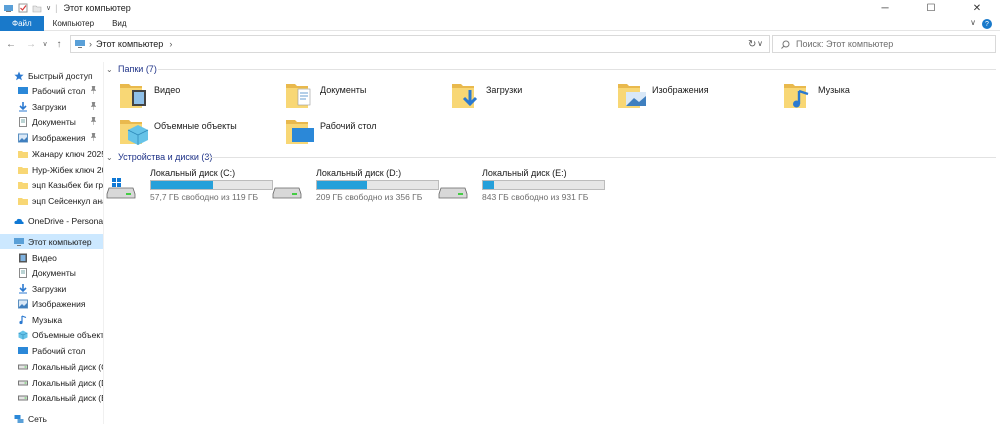 Image resolution: width=1000 pixels, height=424 pixels. I want to click on back-button: ←, so click(11, 44).